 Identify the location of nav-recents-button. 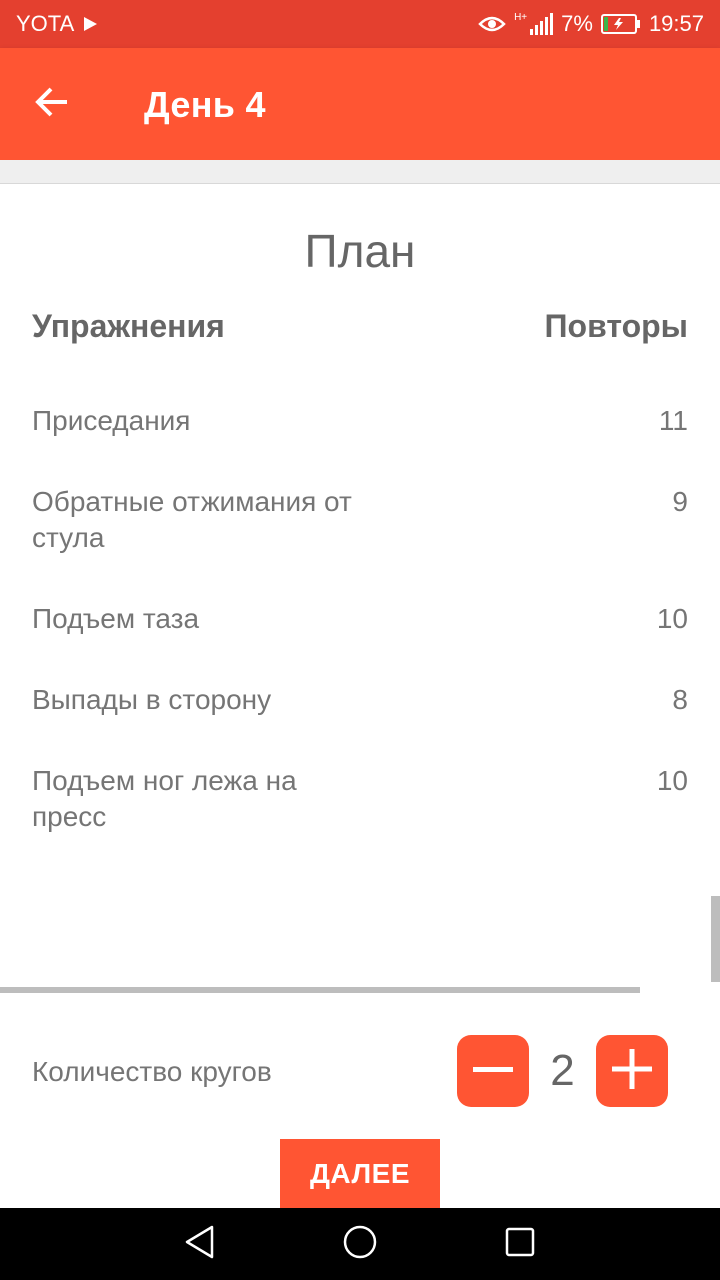
(520, 1244).